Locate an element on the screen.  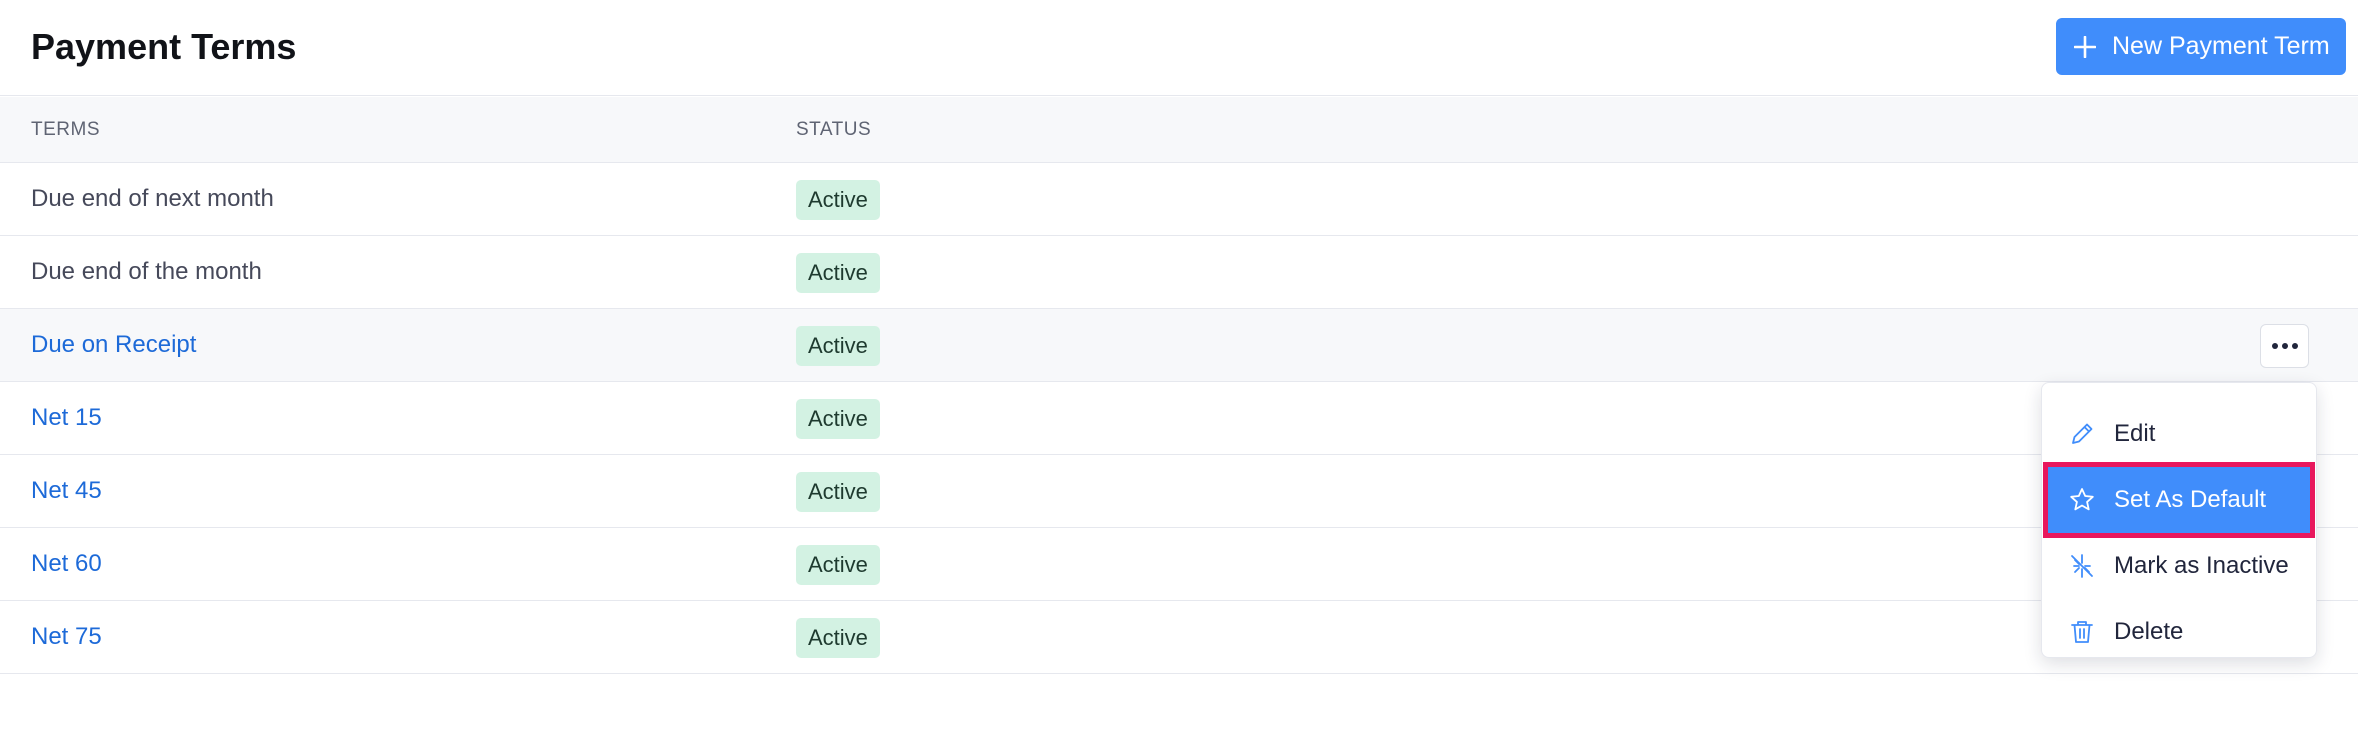
term-name-link: Net 15 is located at coordinates (66, 418).